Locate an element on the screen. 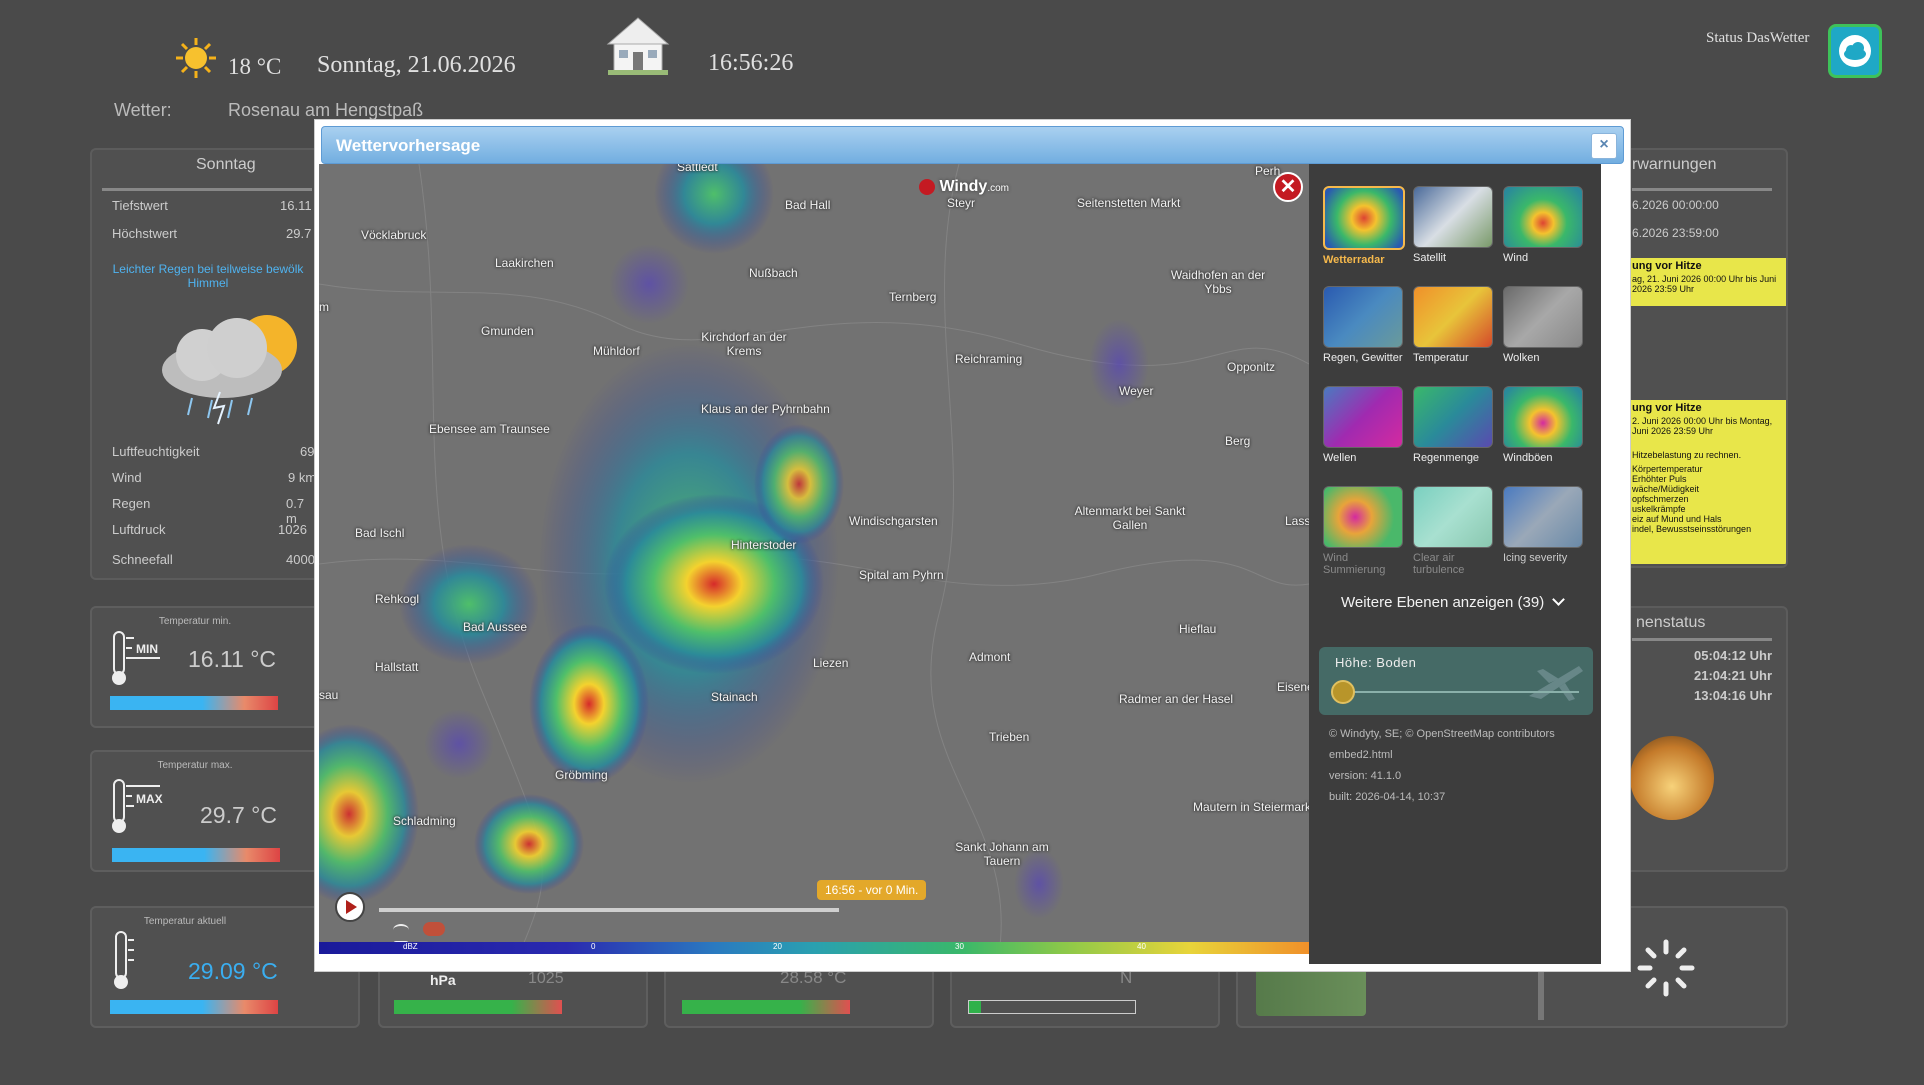 This screenshot has height=1085, width=1924. humidity-value: 69 is located at coordinates (307, 451).